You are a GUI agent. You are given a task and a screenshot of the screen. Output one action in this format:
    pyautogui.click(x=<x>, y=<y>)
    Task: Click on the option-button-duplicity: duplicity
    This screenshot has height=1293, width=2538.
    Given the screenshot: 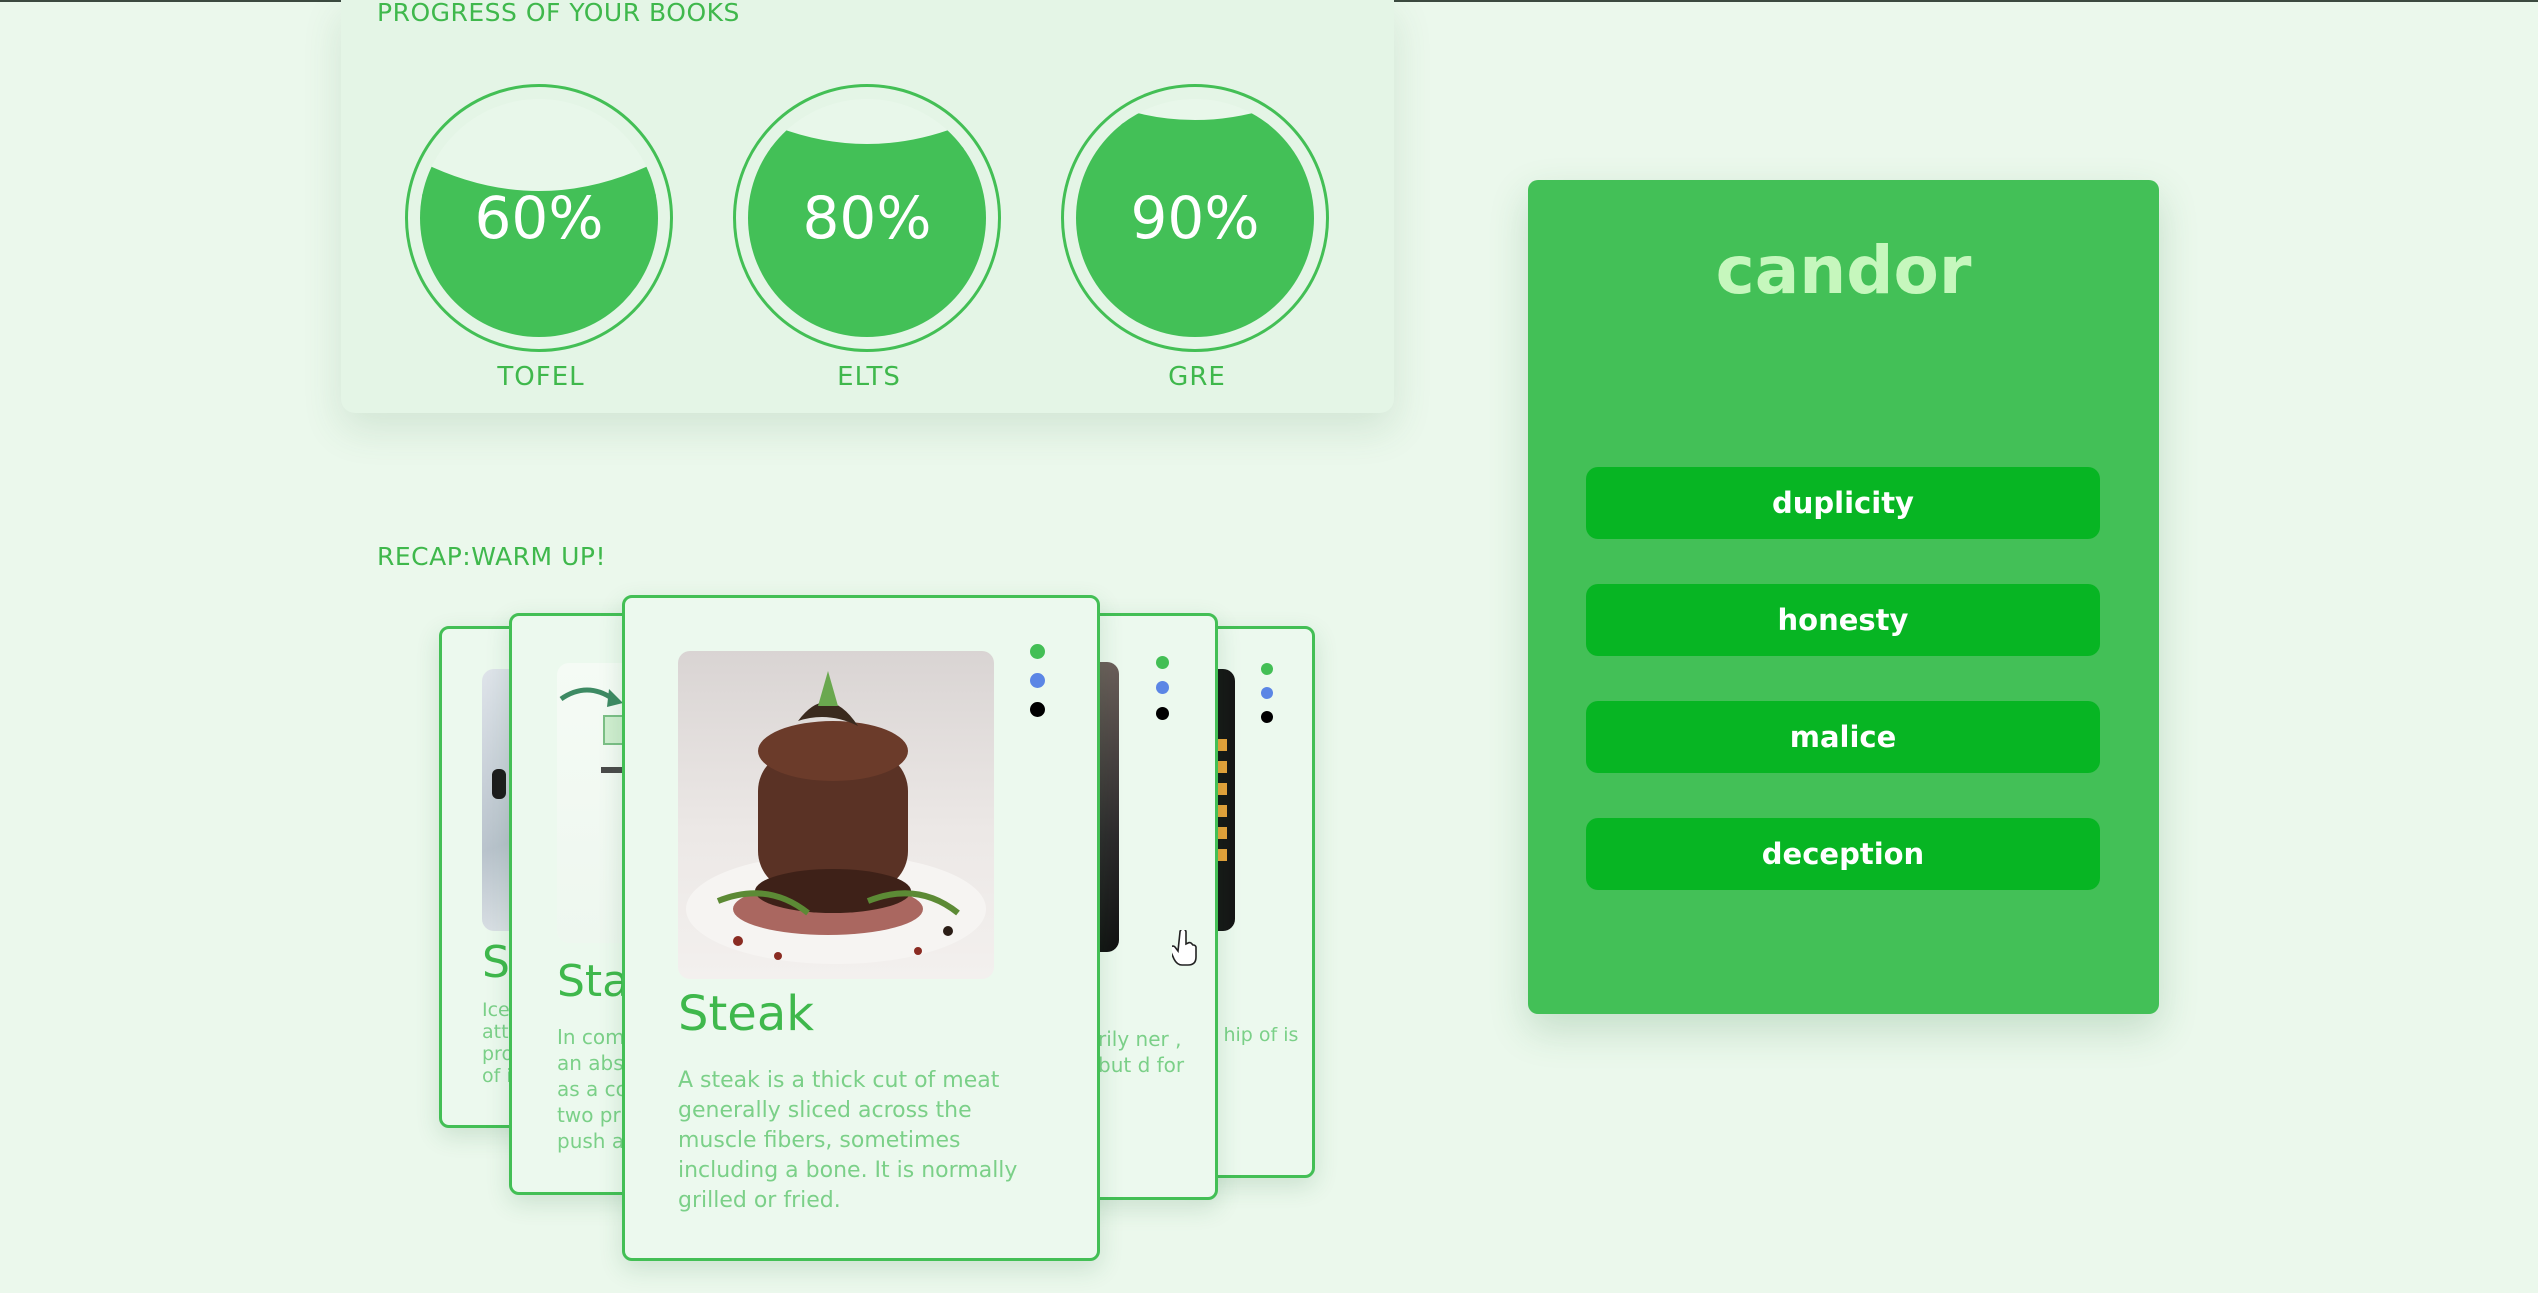 What is the action you would take?
    pyautogui.click(x=1843, y=503)
    